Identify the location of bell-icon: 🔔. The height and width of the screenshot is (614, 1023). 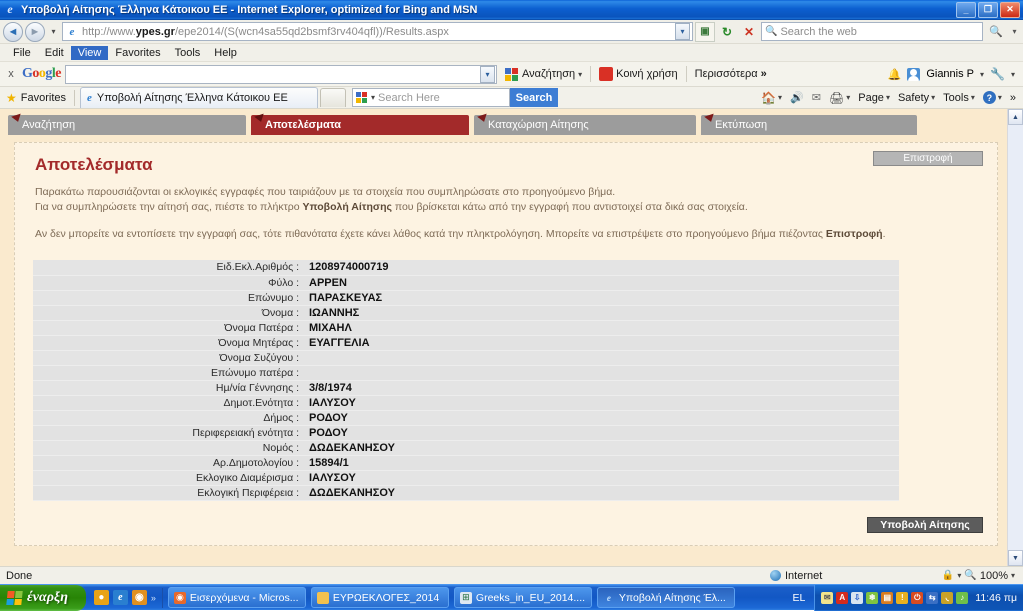
(895, 74).